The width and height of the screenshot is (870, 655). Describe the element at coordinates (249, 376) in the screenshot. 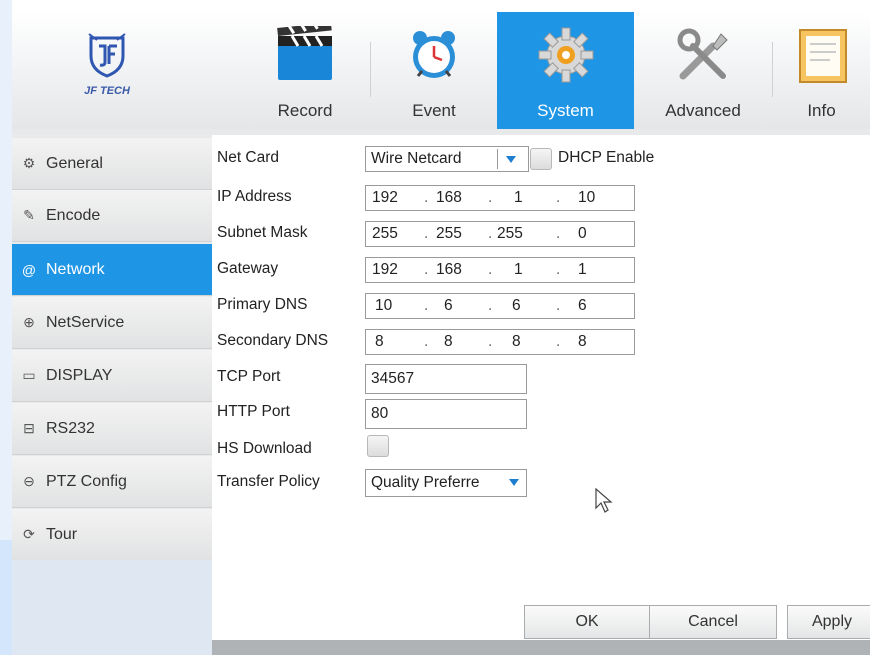

I see `tcp-port-label: TCP Port` at that location.